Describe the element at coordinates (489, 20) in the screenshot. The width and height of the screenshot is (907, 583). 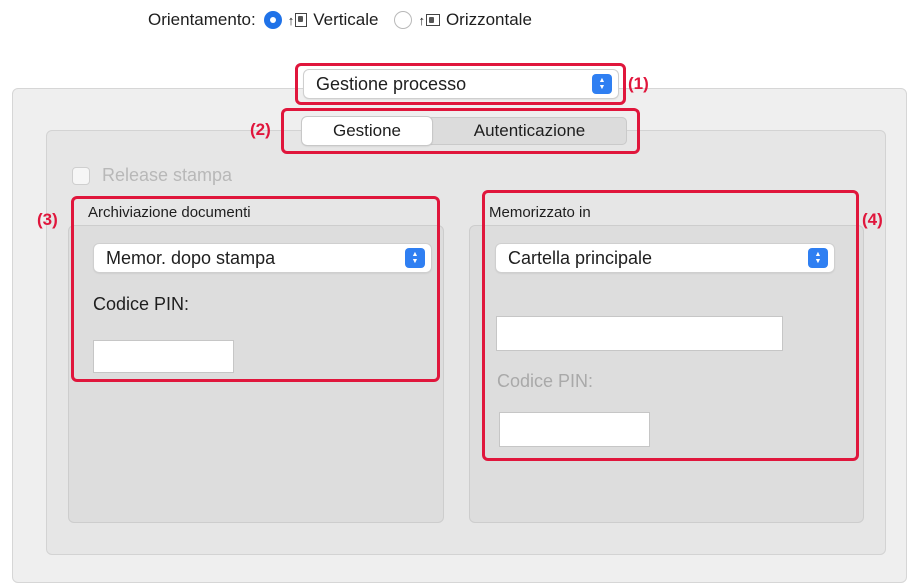
I see `orientation-landscape-label: Orizzontale` at that location.